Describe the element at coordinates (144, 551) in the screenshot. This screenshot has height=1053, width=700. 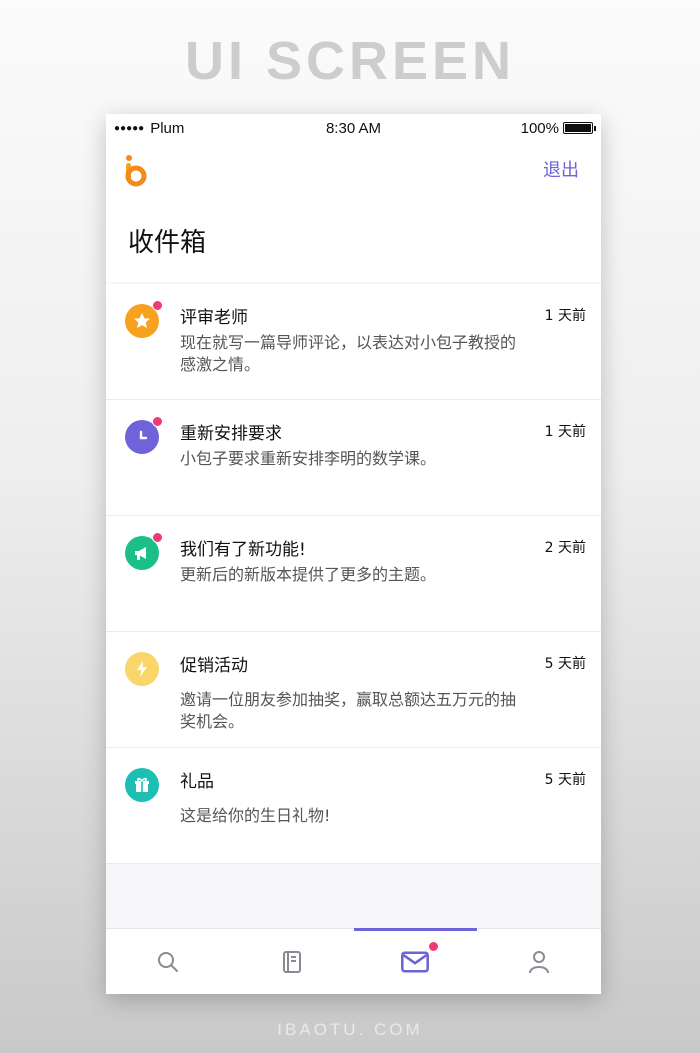
I see `megaphone-icon` at that location.